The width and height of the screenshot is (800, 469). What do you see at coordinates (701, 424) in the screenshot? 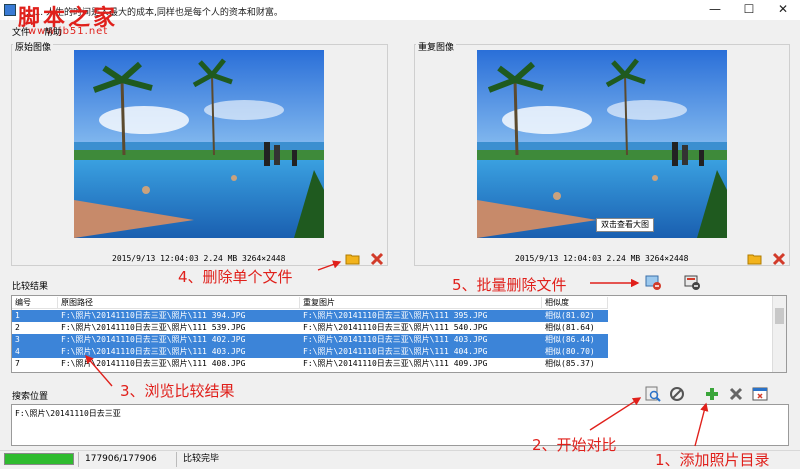
I see `arrow-add-folder` at bounding box center [701, 424].